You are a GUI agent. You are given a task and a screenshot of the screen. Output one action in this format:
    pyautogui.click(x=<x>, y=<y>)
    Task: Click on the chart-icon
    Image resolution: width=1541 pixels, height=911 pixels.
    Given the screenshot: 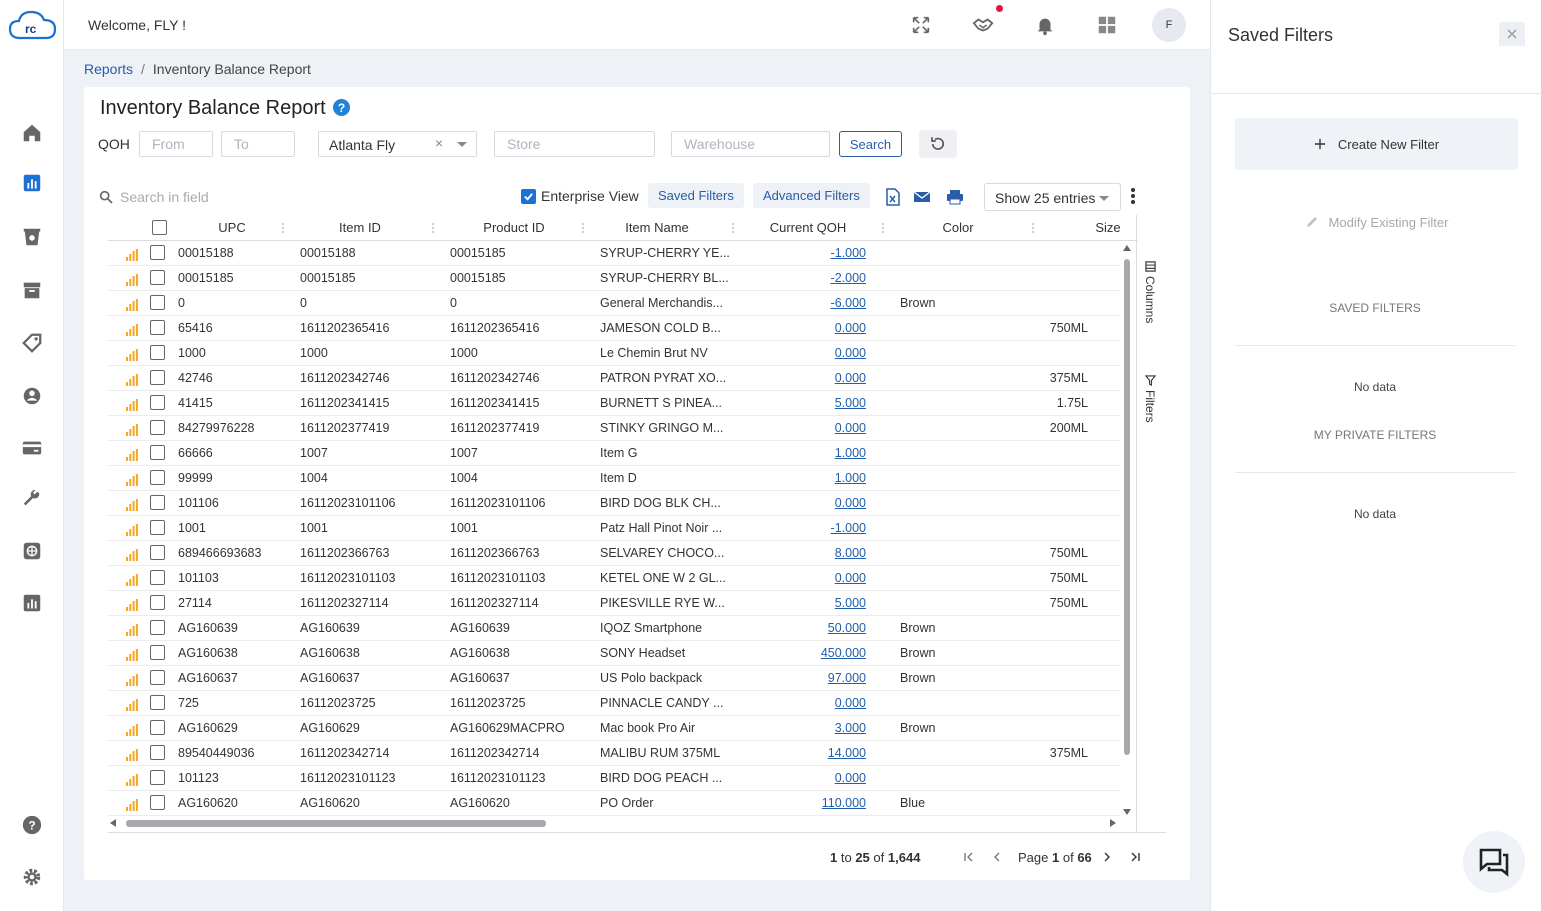 What is the action you would take?
    pyautogui.click(x=32, y=603)
    